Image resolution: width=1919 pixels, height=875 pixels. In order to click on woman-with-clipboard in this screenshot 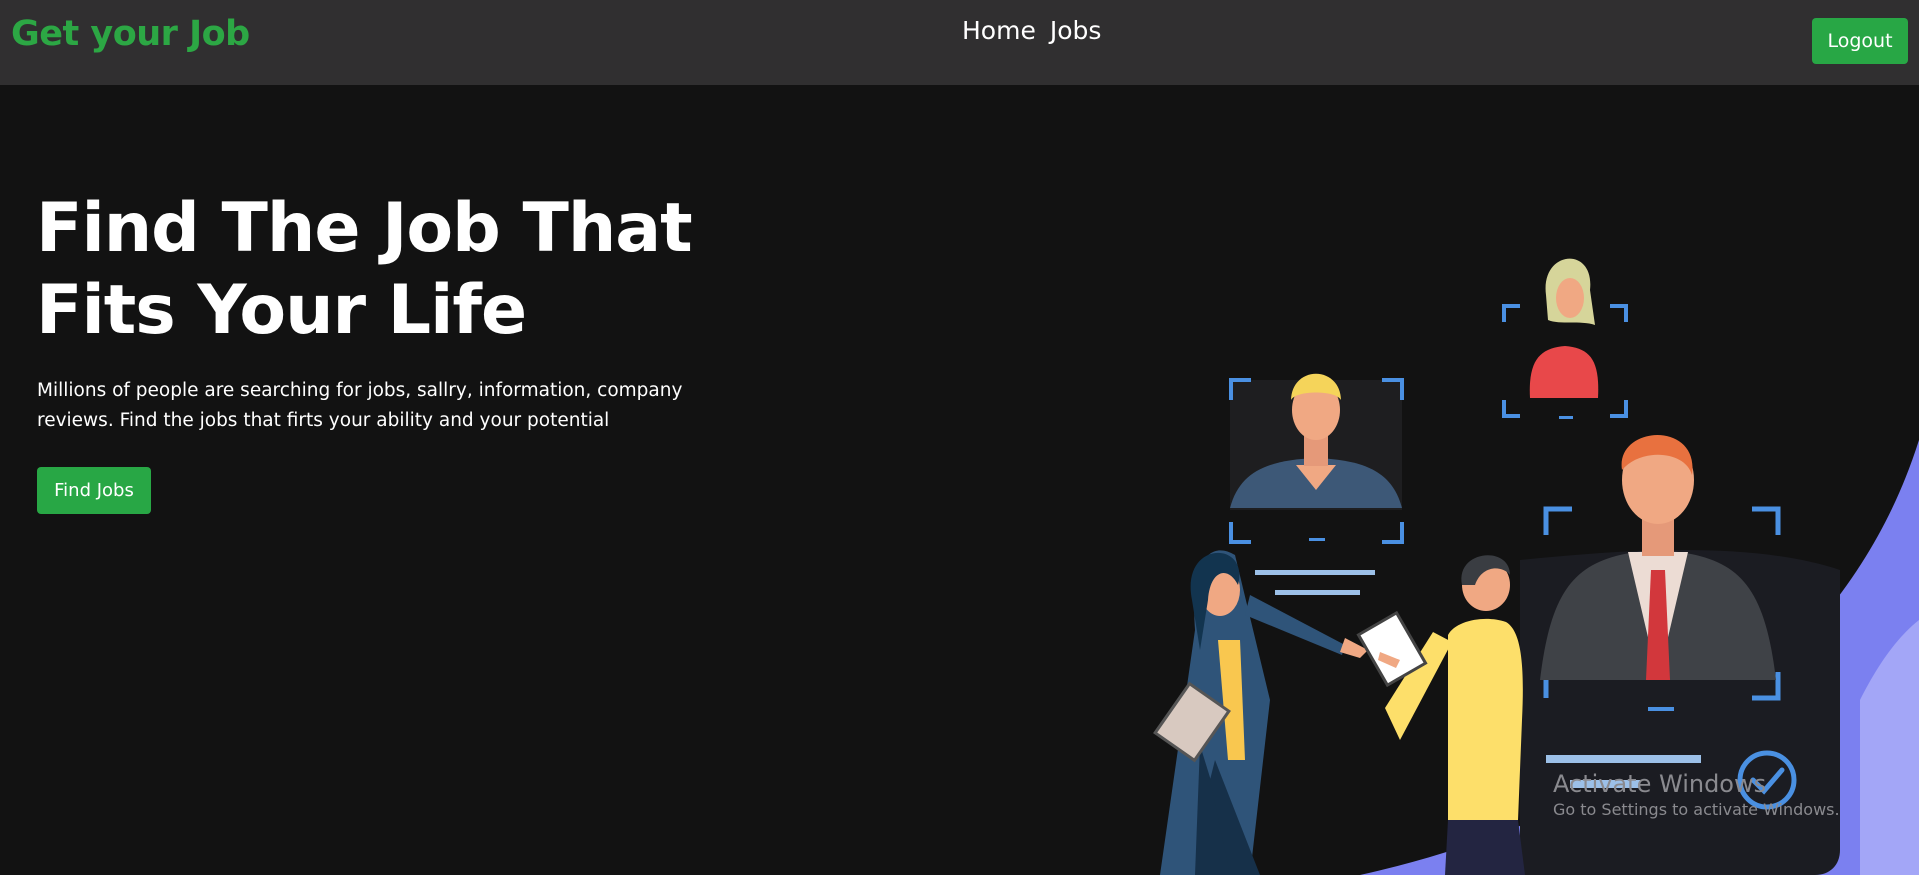, I will do `click(1260, 712)`.